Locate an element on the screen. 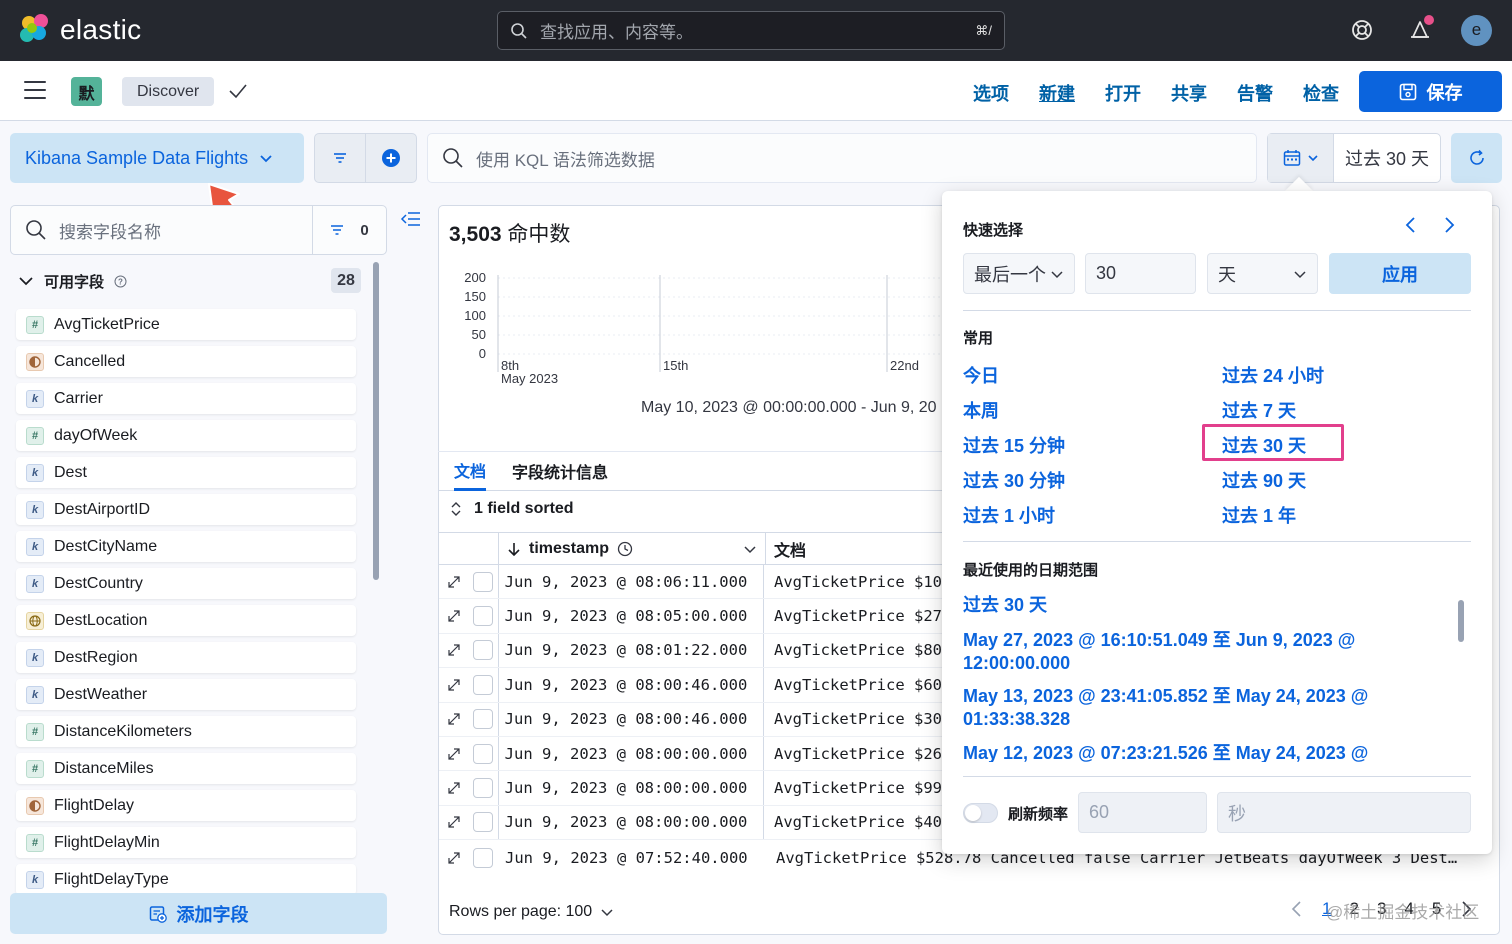 This screenshot has width=1512, height=944. recent-range: 过去 30 天 is located at coordinates (1005, 605).